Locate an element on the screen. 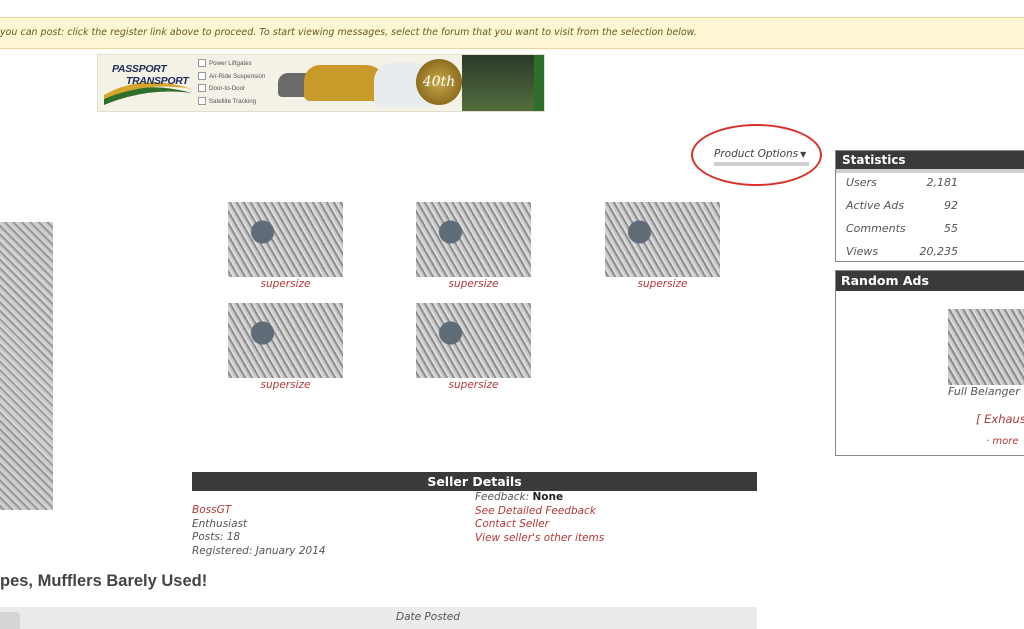 This screenshot has height=629, width=1024. thumbnail-2: supersize is located at coordinates (473, 246).